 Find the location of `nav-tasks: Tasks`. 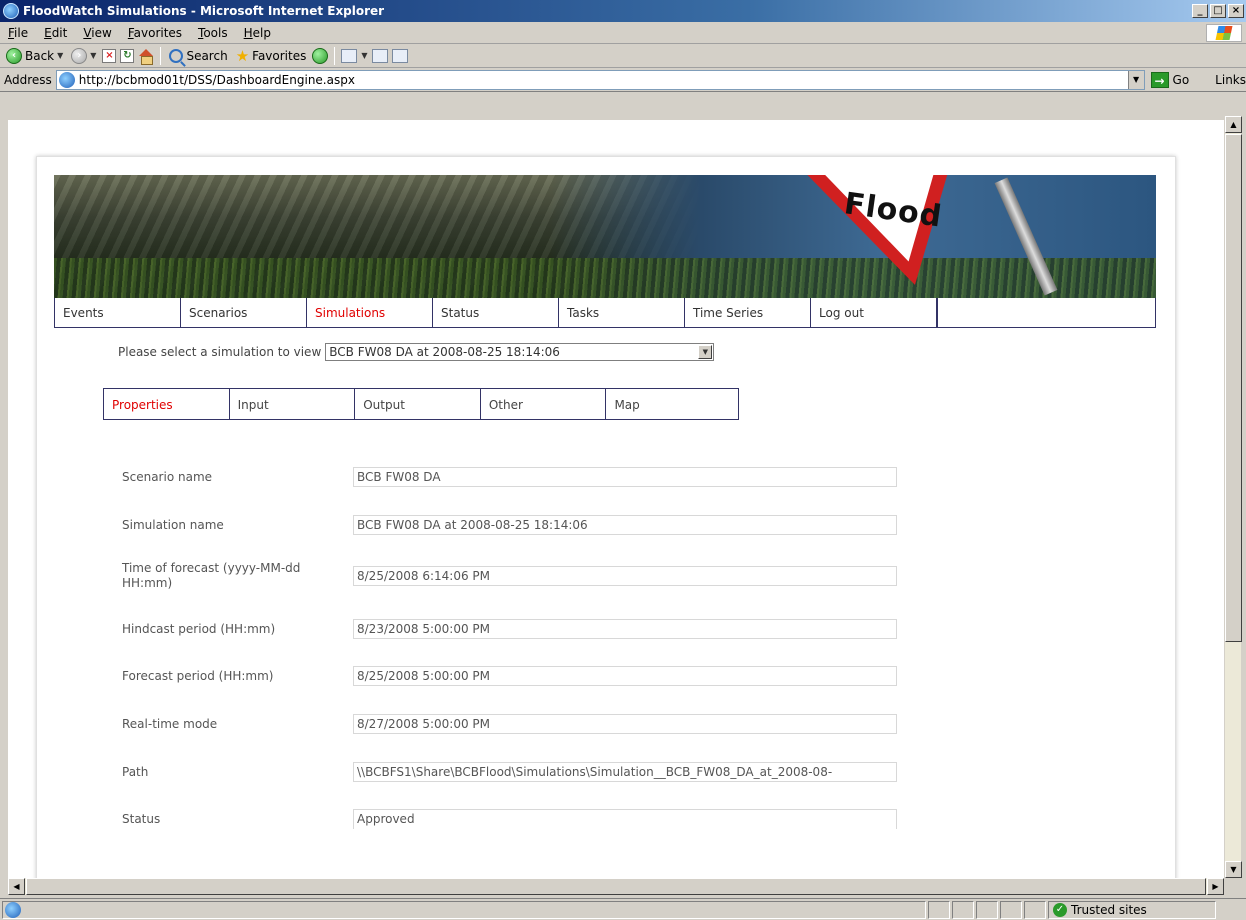

nav-tasks: Tasks is located at coordinates (622, 312).